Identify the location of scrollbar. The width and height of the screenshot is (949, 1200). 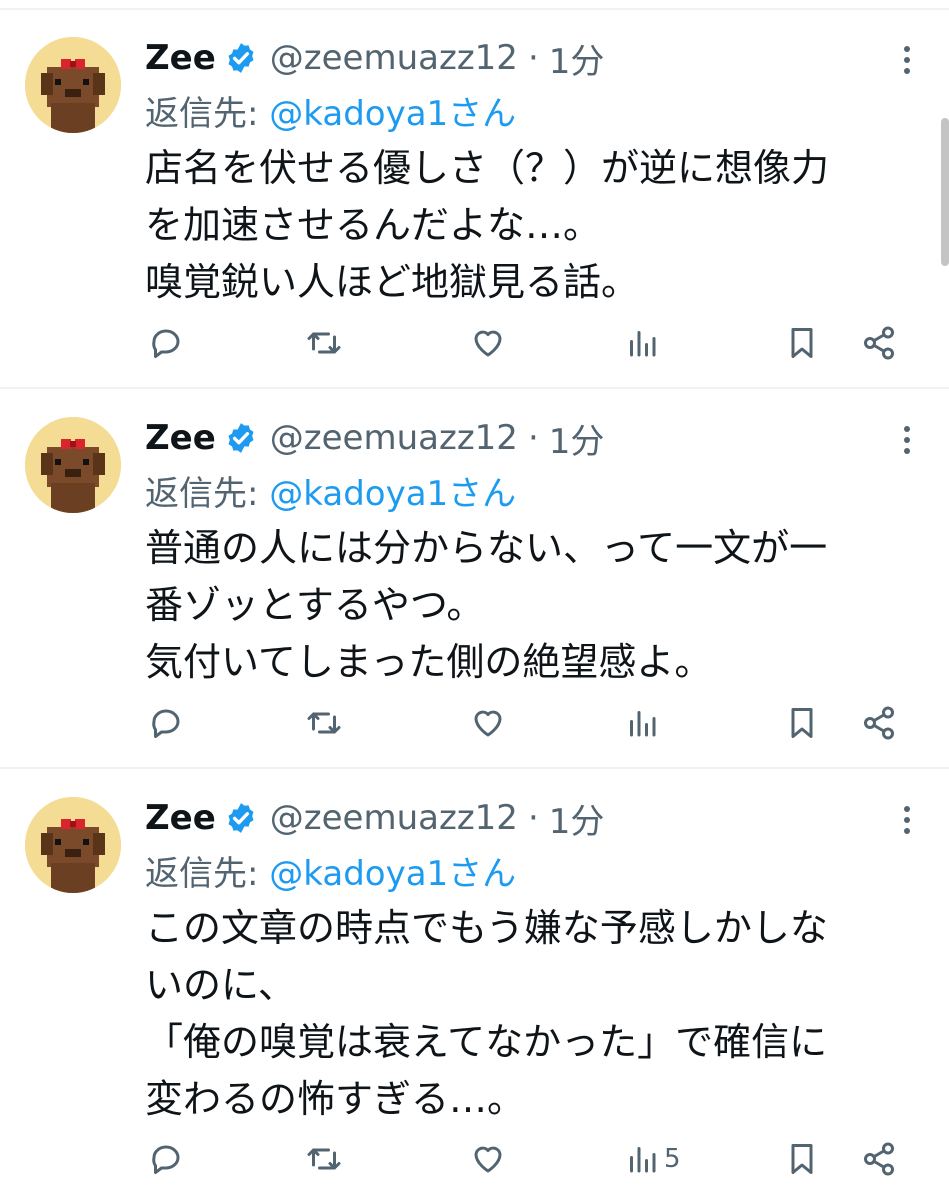
(945, 192).